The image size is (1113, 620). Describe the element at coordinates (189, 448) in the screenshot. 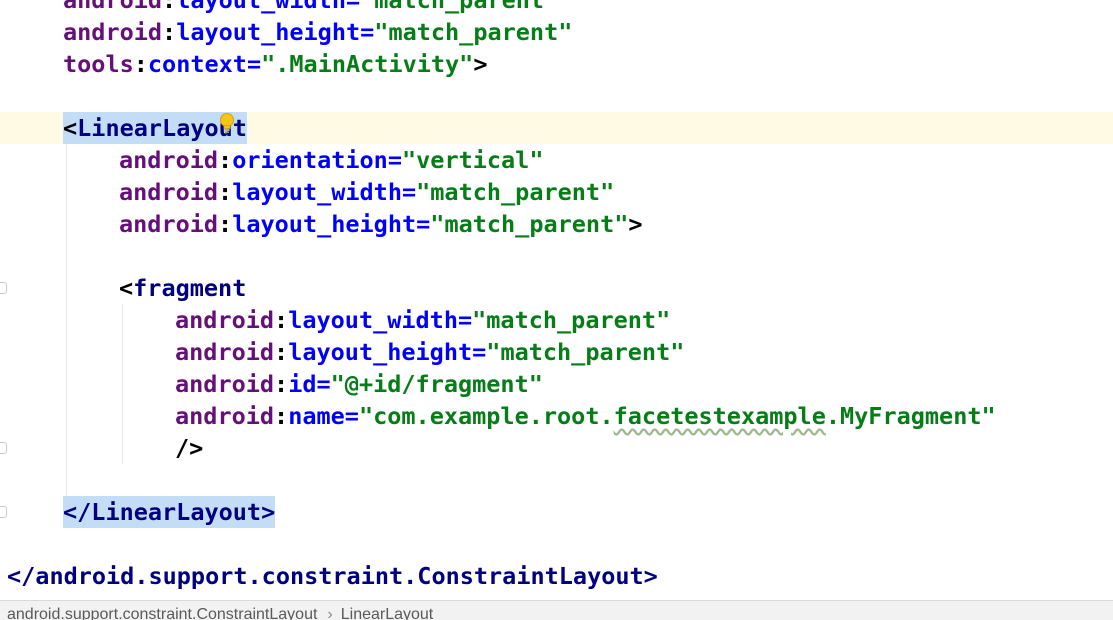

I see `self-closing-tag: />` at that location.